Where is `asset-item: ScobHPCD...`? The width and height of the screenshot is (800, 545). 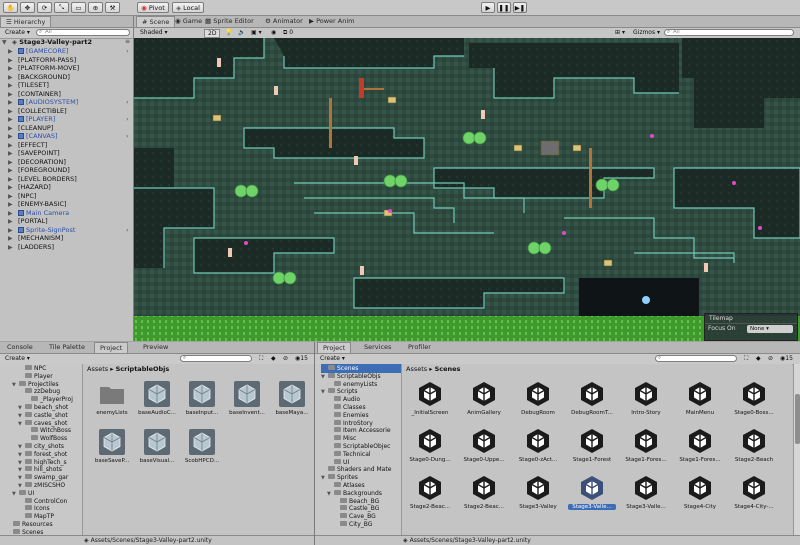 asset-item: ScobHPCD... is located at coordinates (202, 447).